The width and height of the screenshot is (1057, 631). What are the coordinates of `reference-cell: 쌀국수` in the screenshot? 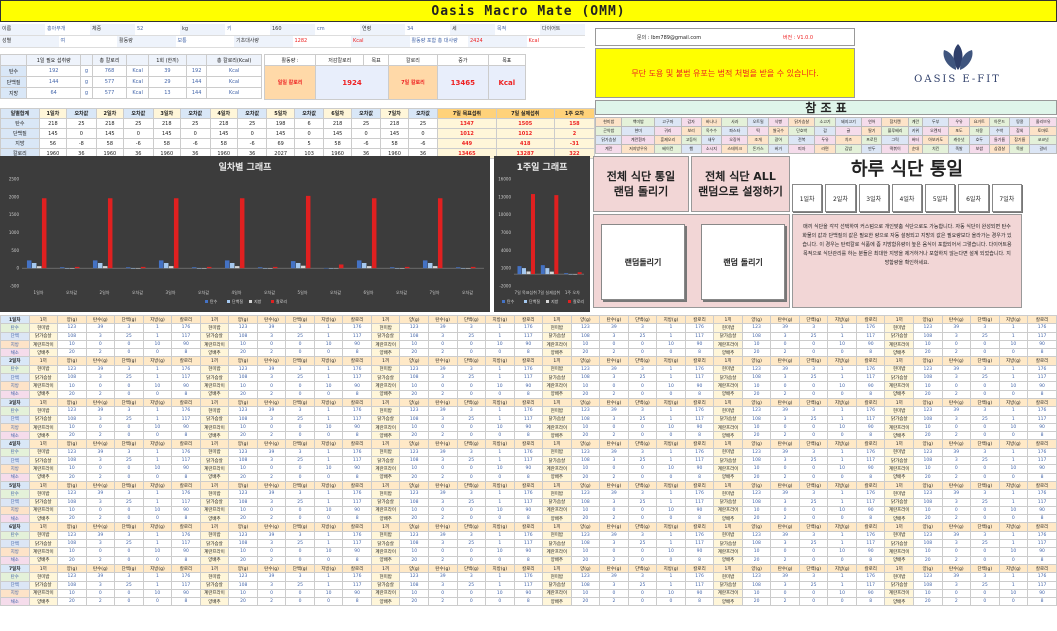 It's located at (778, 131).